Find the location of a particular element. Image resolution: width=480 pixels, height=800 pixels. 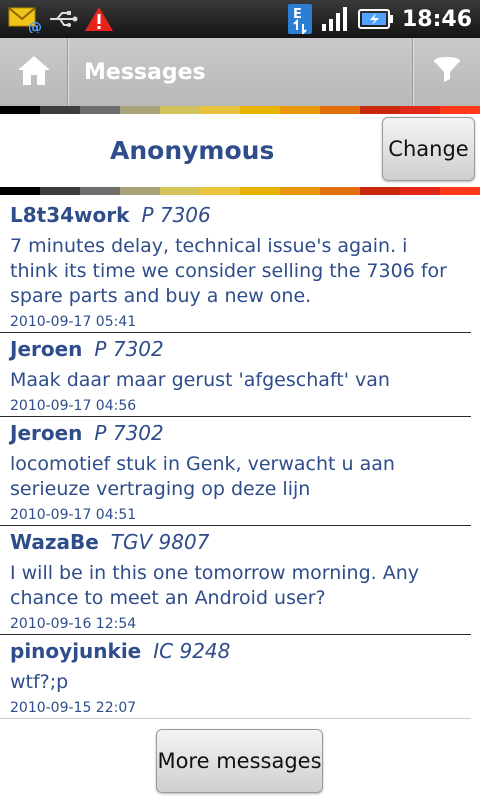

more-messages-button: More messages is located at coordinates (239, 761).